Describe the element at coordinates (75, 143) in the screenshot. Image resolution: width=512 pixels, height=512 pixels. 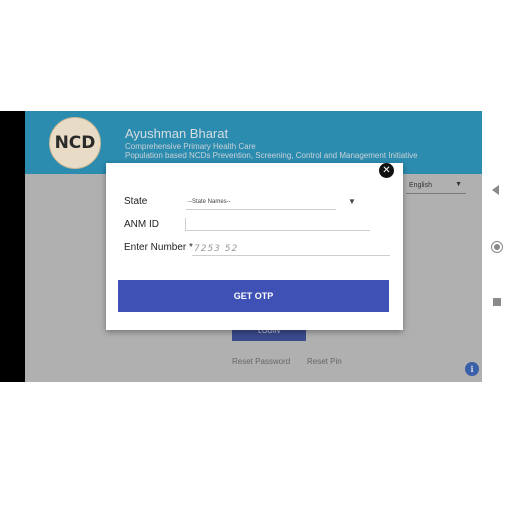
I see `ncd-logo: NCD` at that location.